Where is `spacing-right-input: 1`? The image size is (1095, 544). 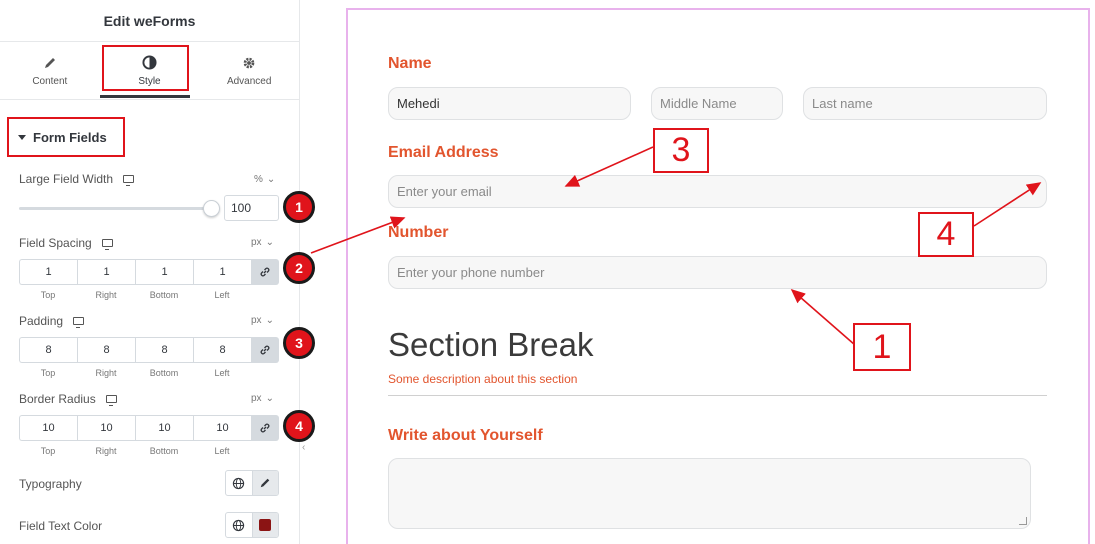
spacing-right-input: 1 is located at coordinates (106, 272).